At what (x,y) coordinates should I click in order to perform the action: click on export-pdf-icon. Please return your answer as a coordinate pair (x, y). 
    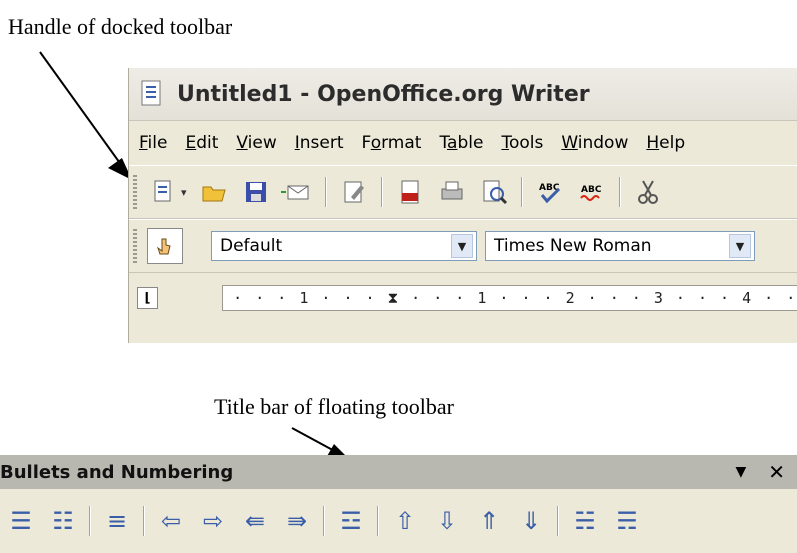
    Looking at the image, I should click on (410, 192).